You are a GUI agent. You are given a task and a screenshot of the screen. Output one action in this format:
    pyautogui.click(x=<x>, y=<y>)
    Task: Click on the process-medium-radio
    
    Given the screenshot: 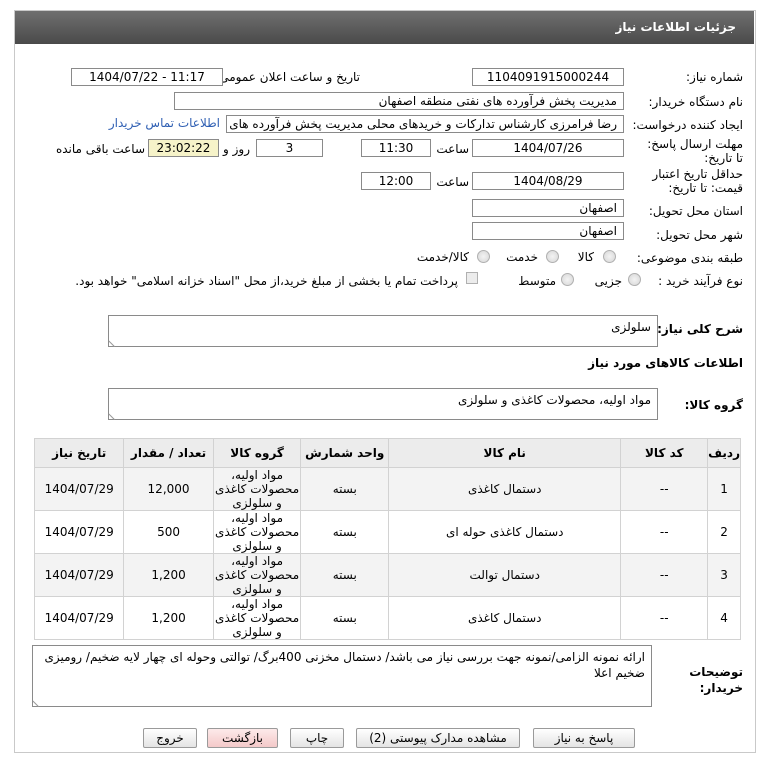 What is the action you would take?
    pyautogui.click(x=567, y=279)
    